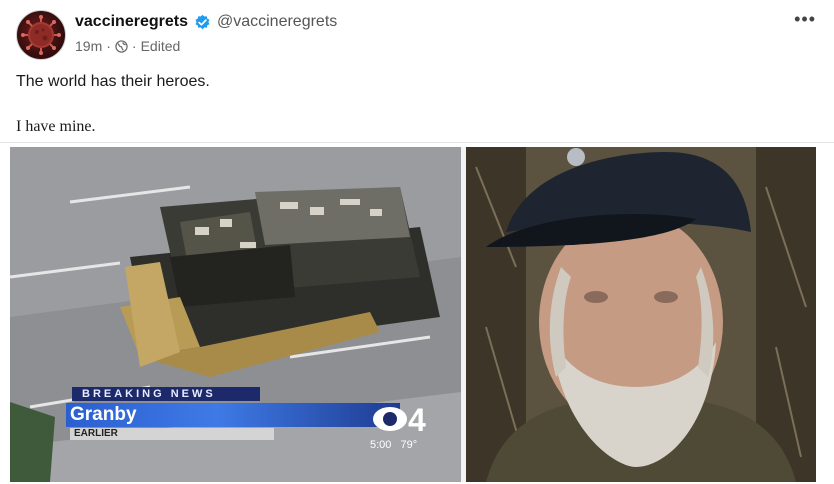 Image resolution: width=834 pixels, height=484 pixels. What do you see at coordinates (131, 22) in the screenshot?
I see `display-name: vaccineregrets` at bounding box center [131, 22].